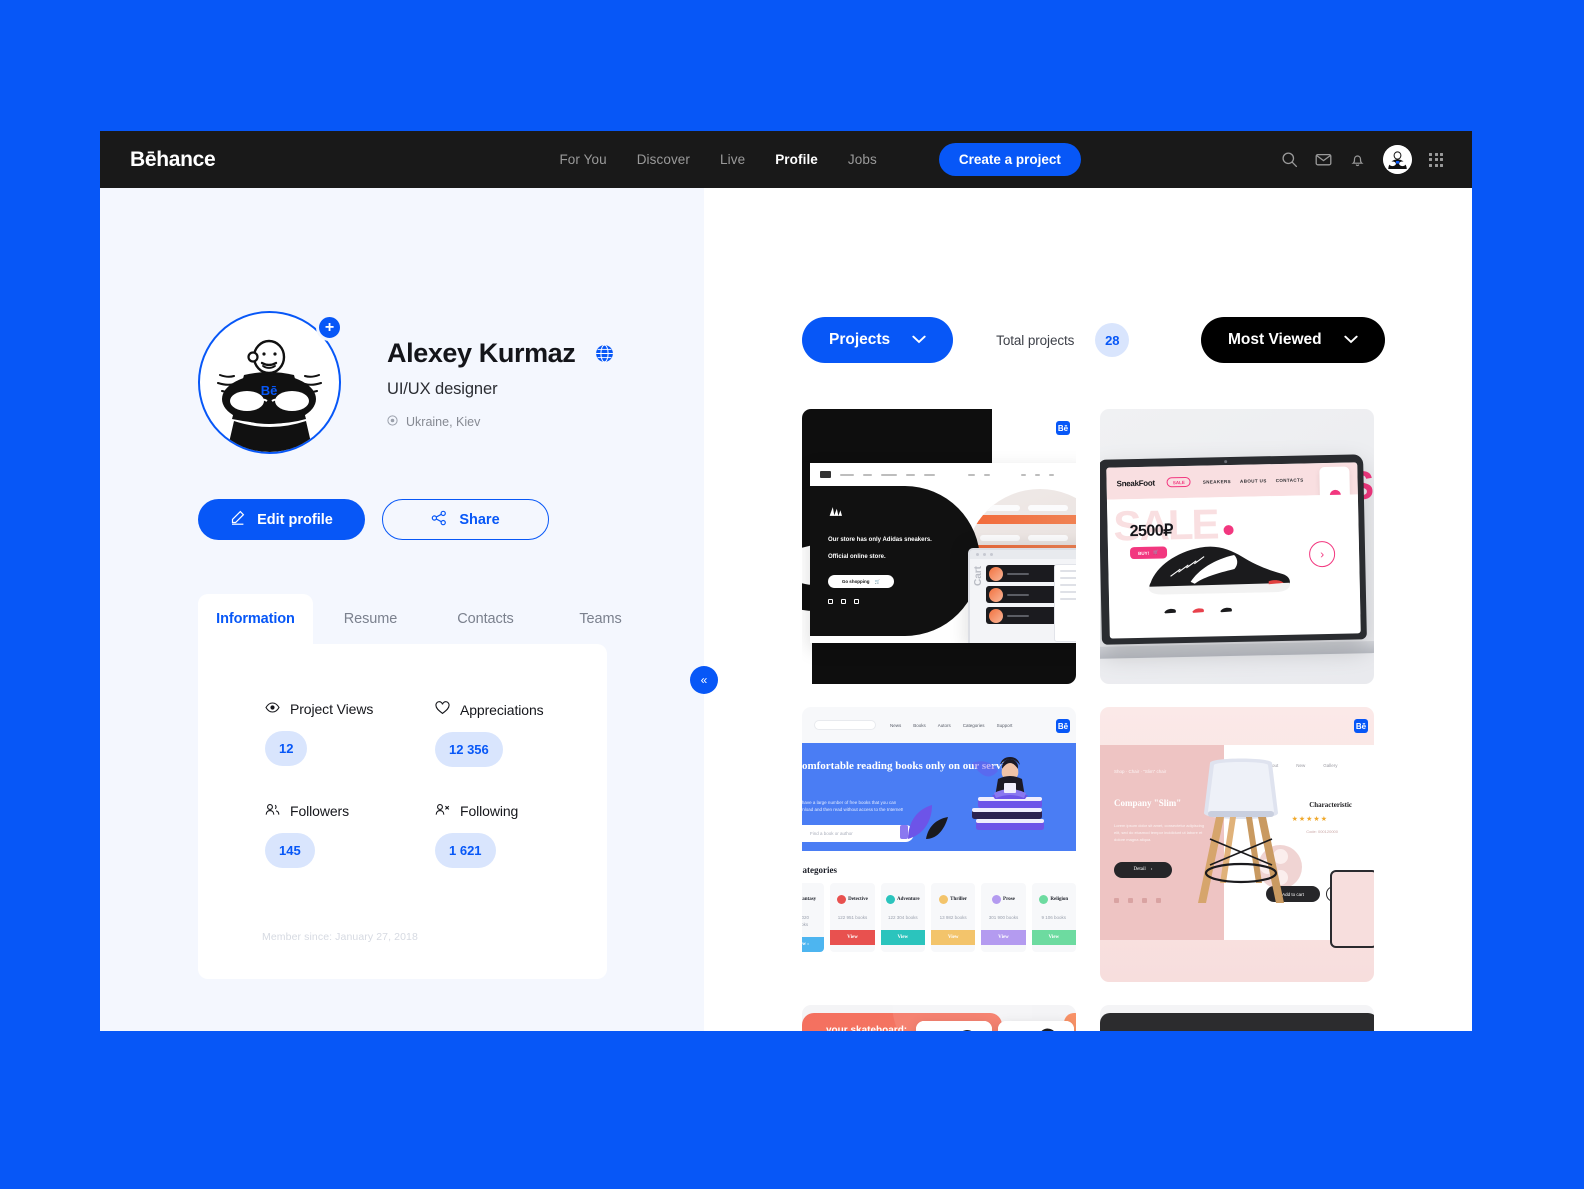 The image size is (1584, 1189). I want to click on skate-mobile-mockup: ADD TO CART🛒 ♡, so click(954, 1026).